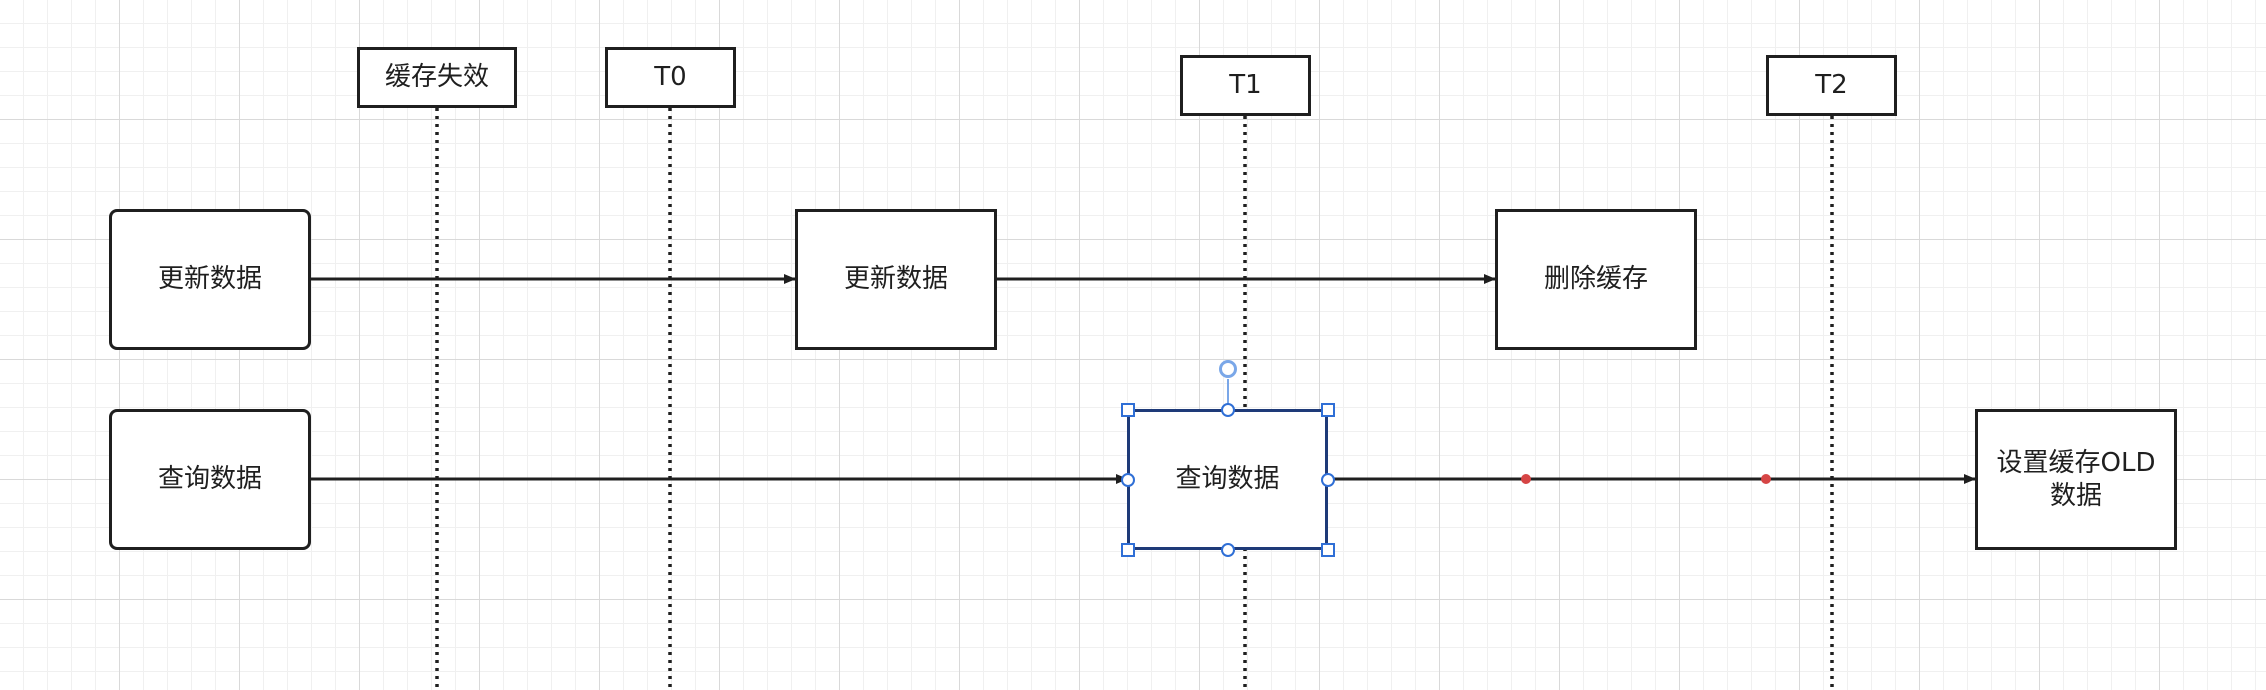 Image resolution: width=2266 pixels, height=690 pixels. What do you see at coordinates (1228, 550) in the screenshot?
I see `resize-handle-bottom-middle` at bounding box center [1228, 550].